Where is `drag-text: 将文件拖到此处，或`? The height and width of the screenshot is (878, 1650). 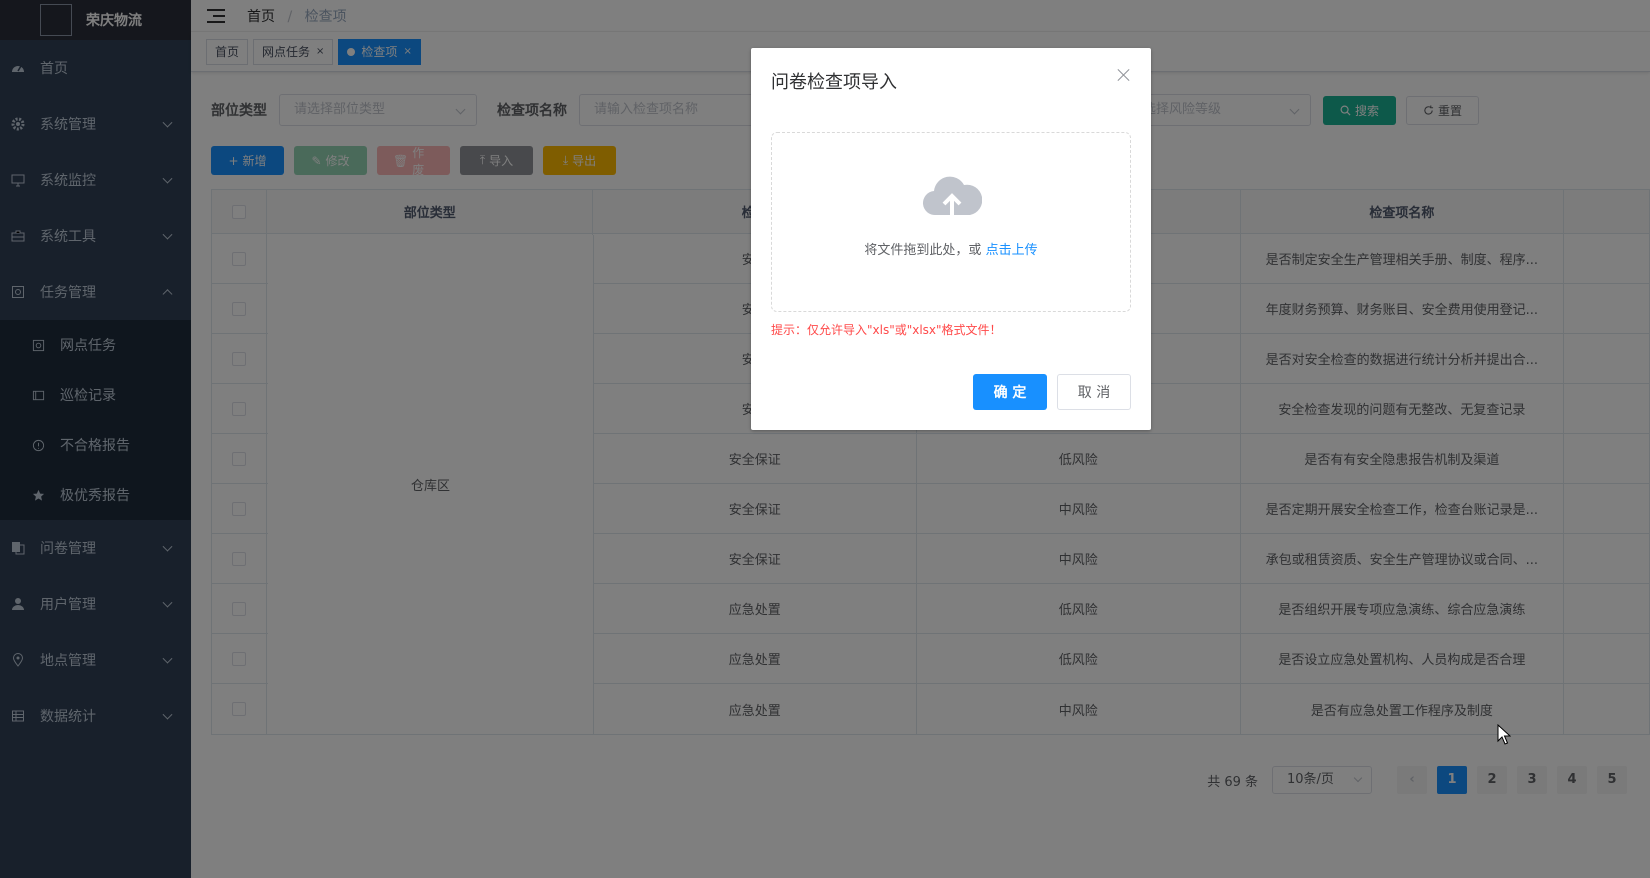
drag-text: 将文件拖到此处，或 is located at coordinates (923, 250).